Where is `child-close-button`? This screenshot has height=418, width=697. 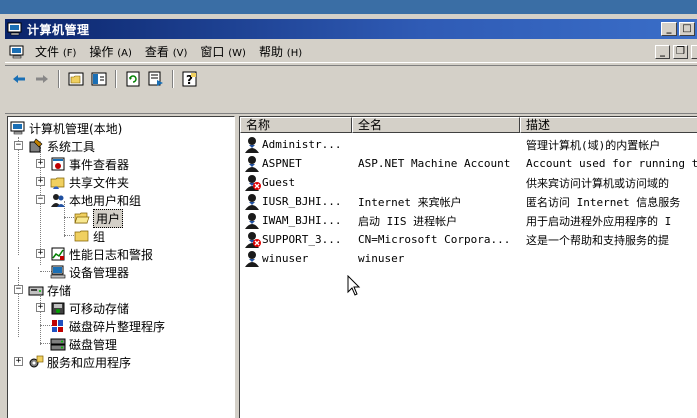 child-close-button is located at coordinates (694, 51).